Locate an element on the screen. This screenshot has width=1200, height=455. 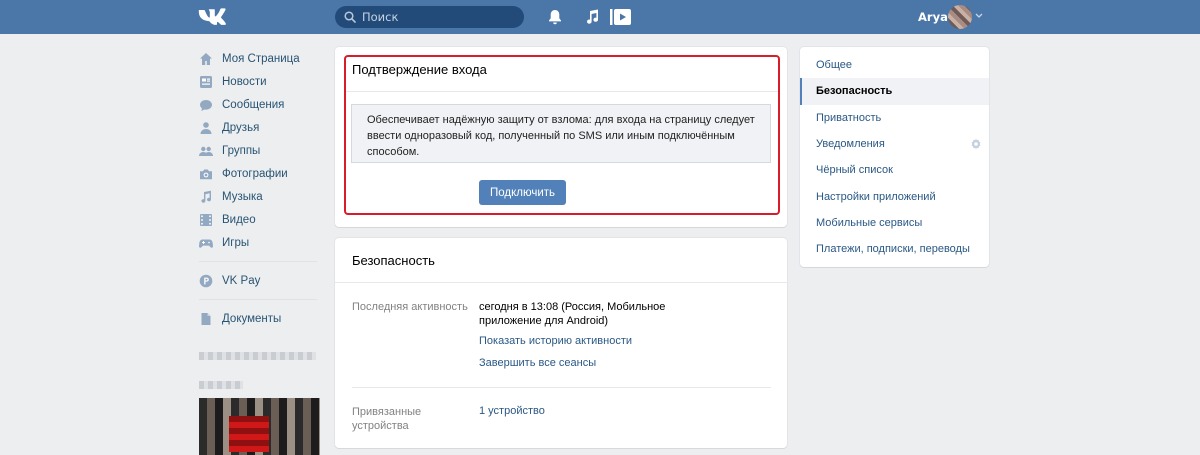
user-name: Arya is located at coordinates (933, 17).